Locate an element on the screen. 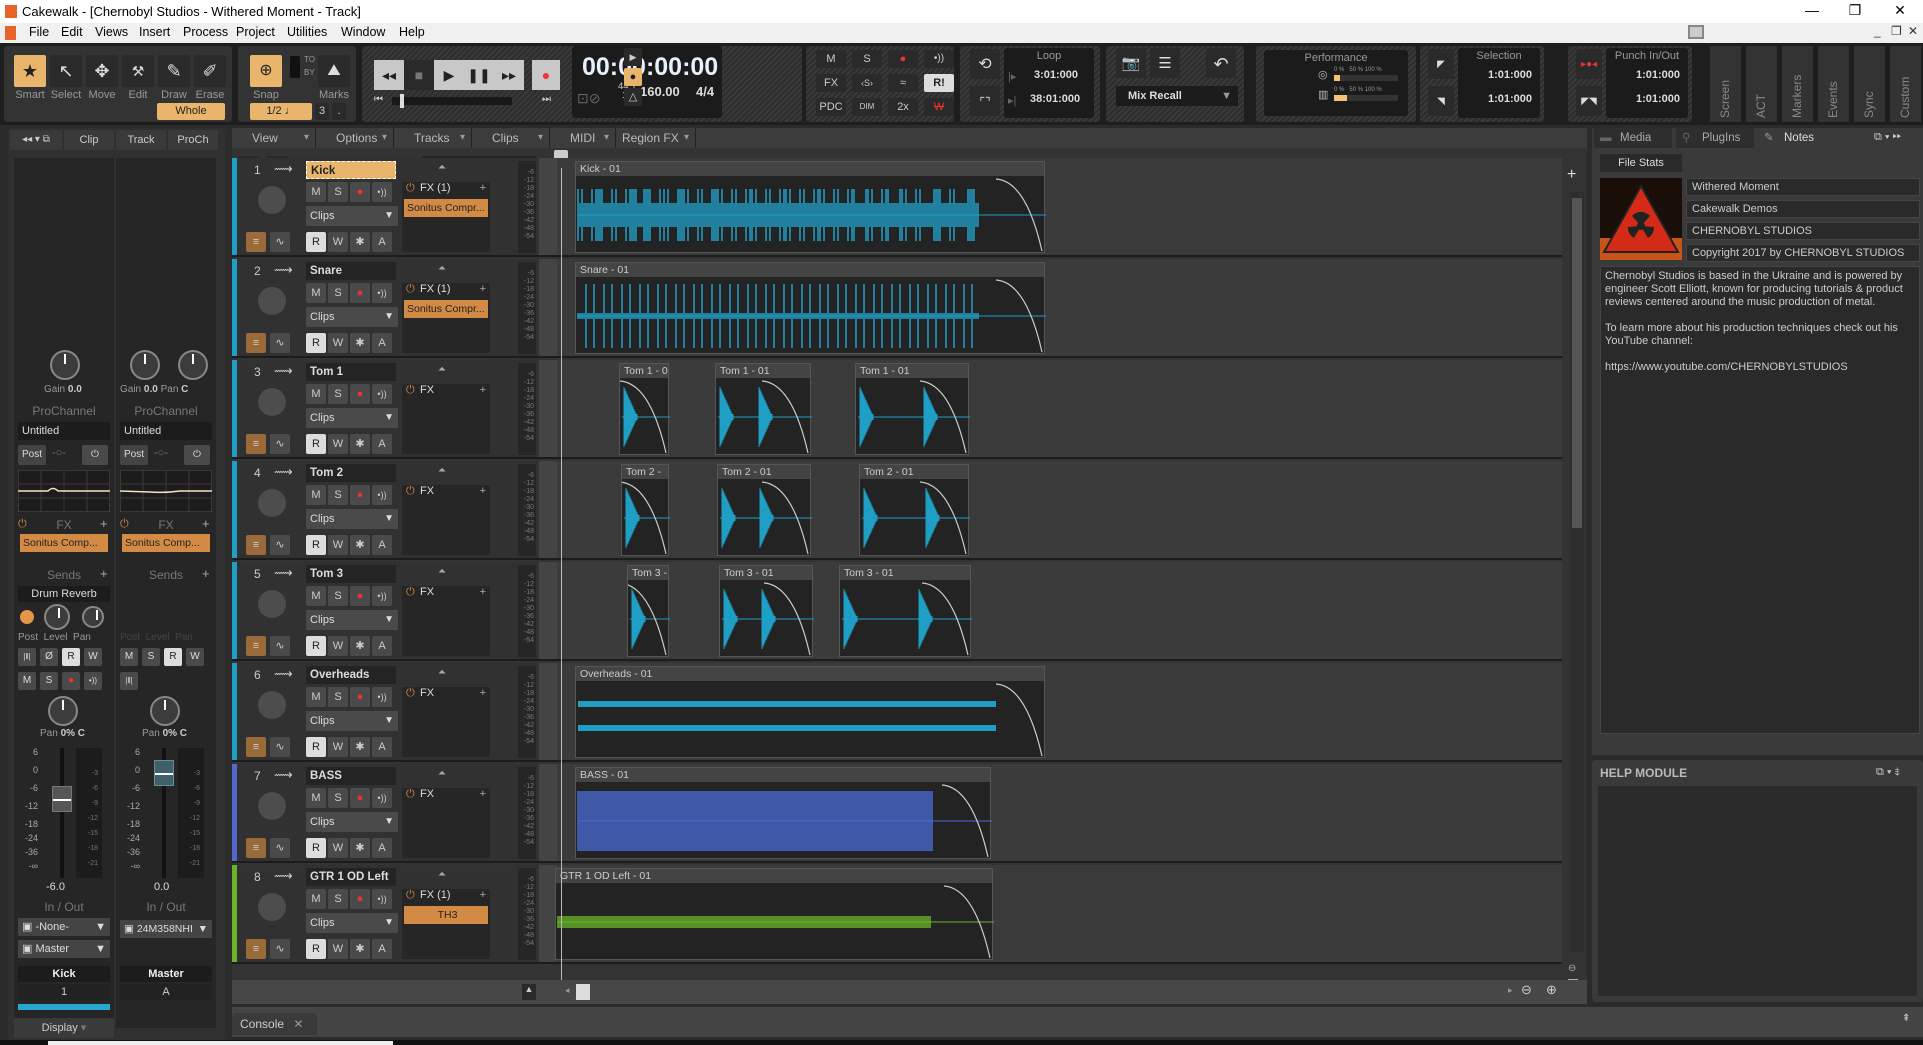  punch-toggle-button: ▸●◂ is located at coordinates (1589, 64).